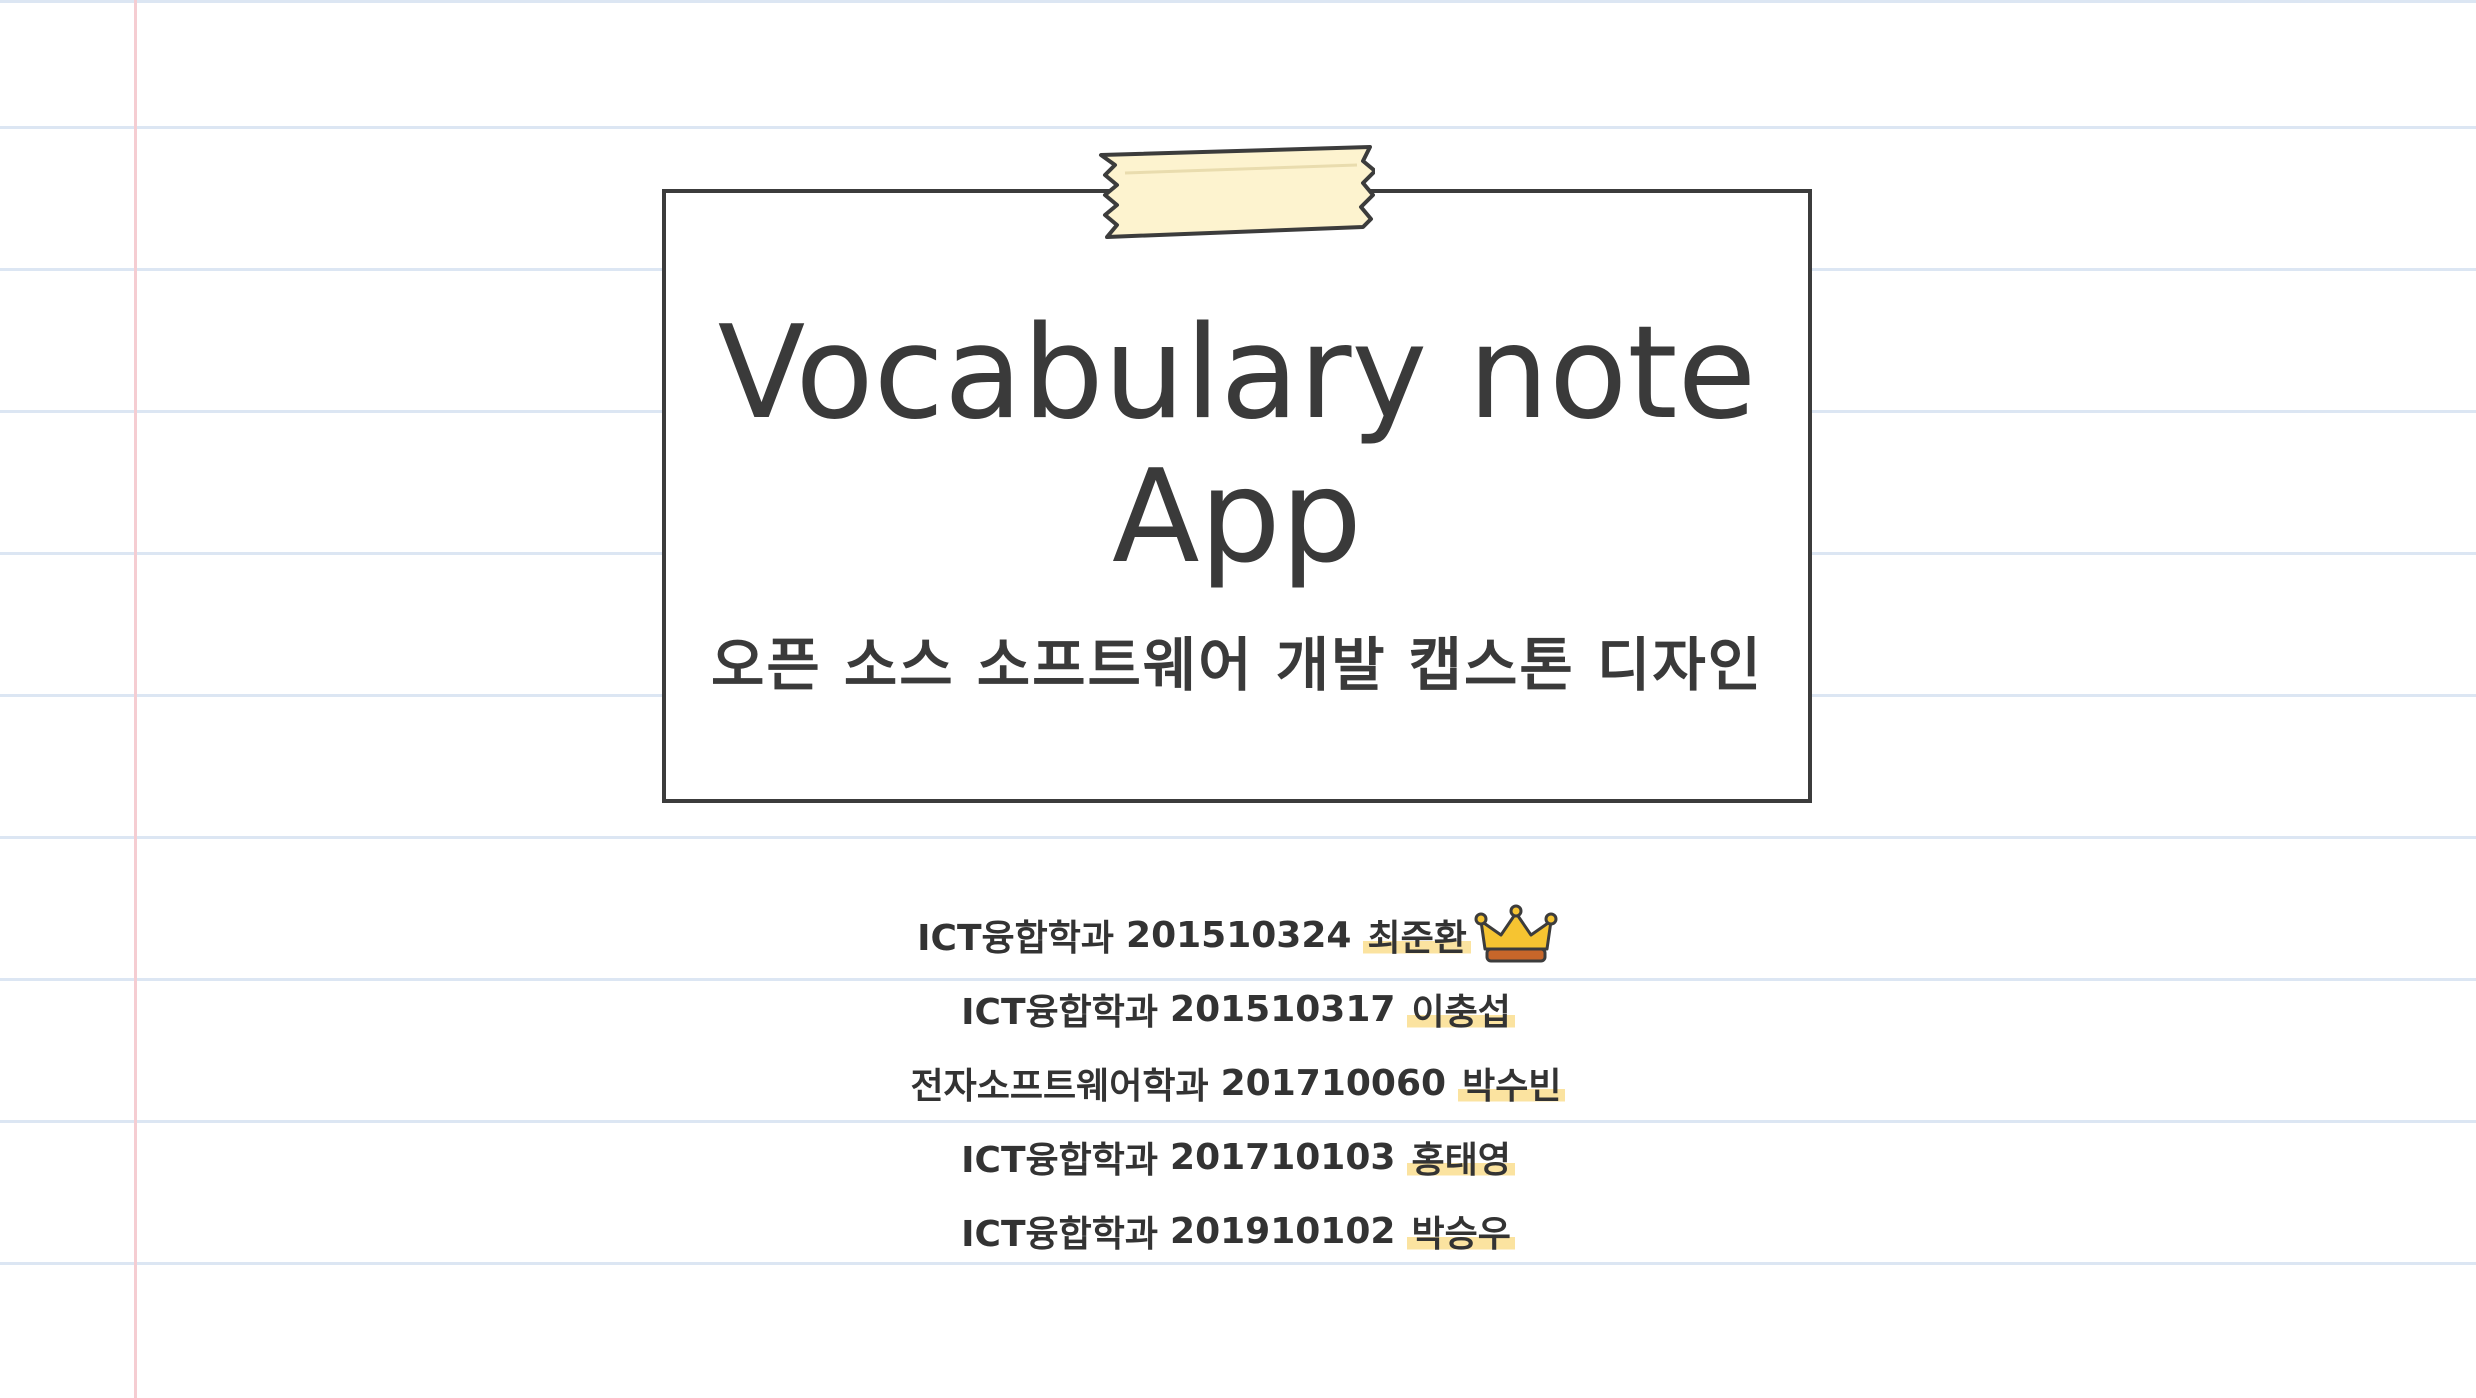 The height and width of the screenshot is (1398, 2476). Describe the element at coordinates (1333, 1083) in the screenshot. I see `member-student-id: 201710060` at that location.